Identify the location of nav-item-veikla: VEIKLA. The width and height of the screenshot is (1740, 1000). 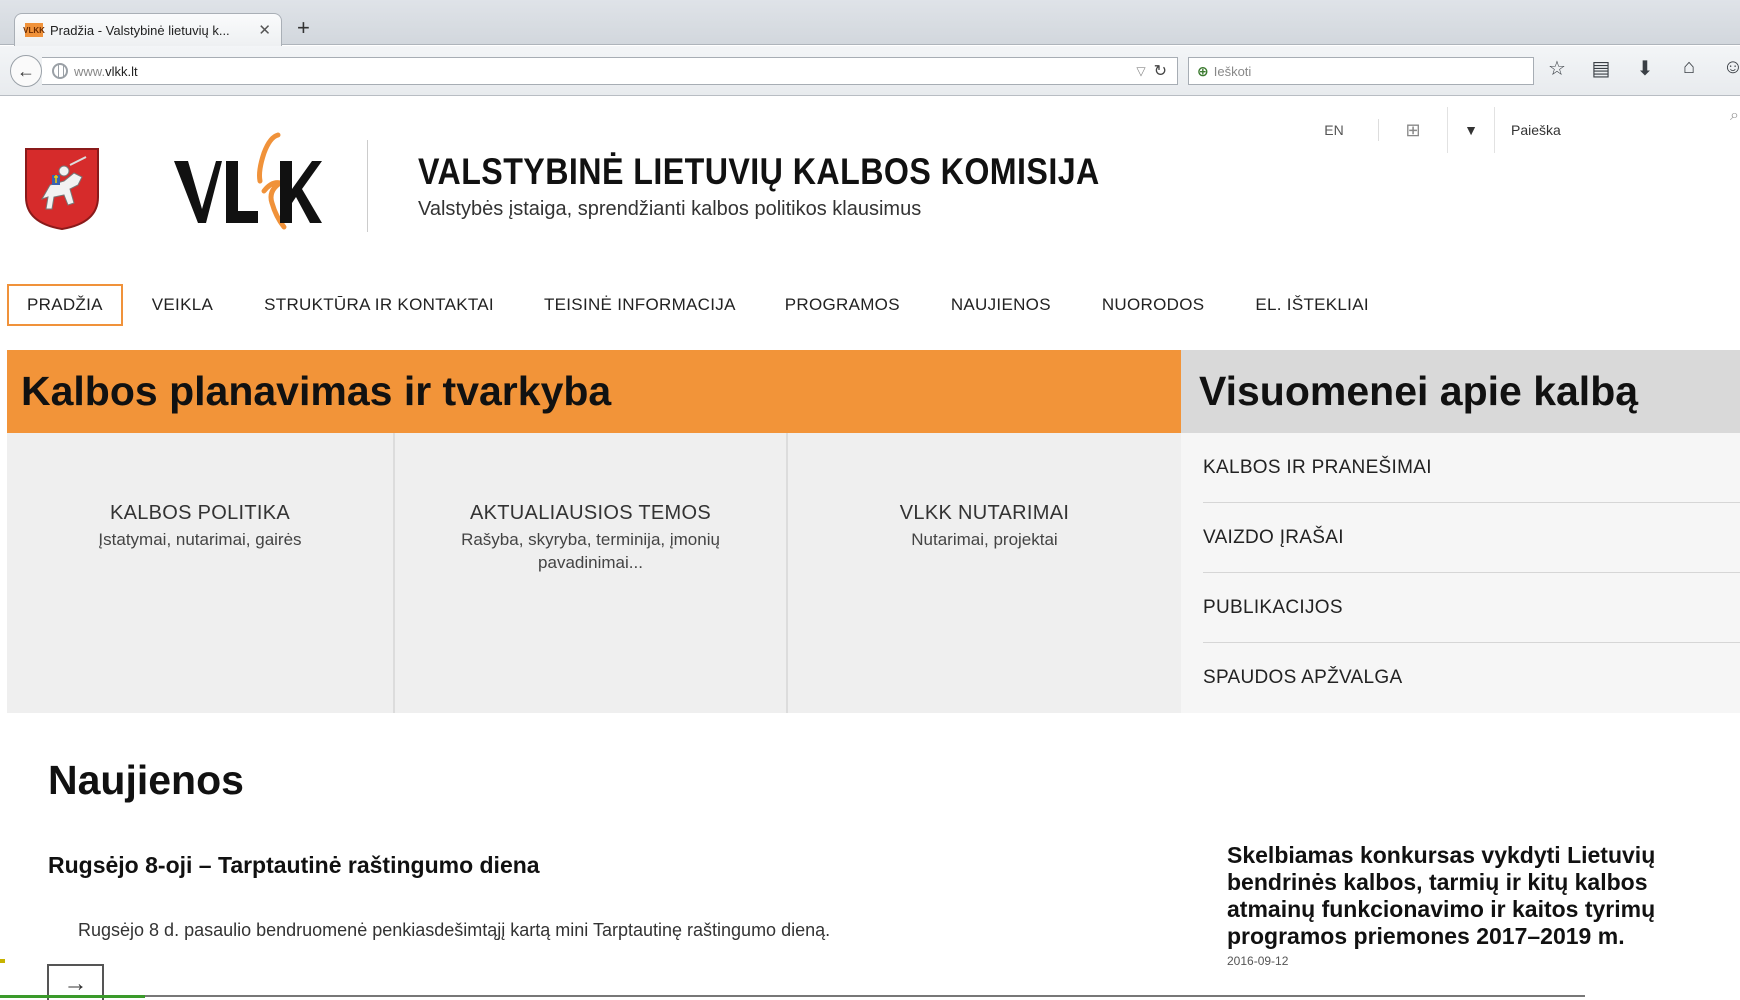
(182, 305).